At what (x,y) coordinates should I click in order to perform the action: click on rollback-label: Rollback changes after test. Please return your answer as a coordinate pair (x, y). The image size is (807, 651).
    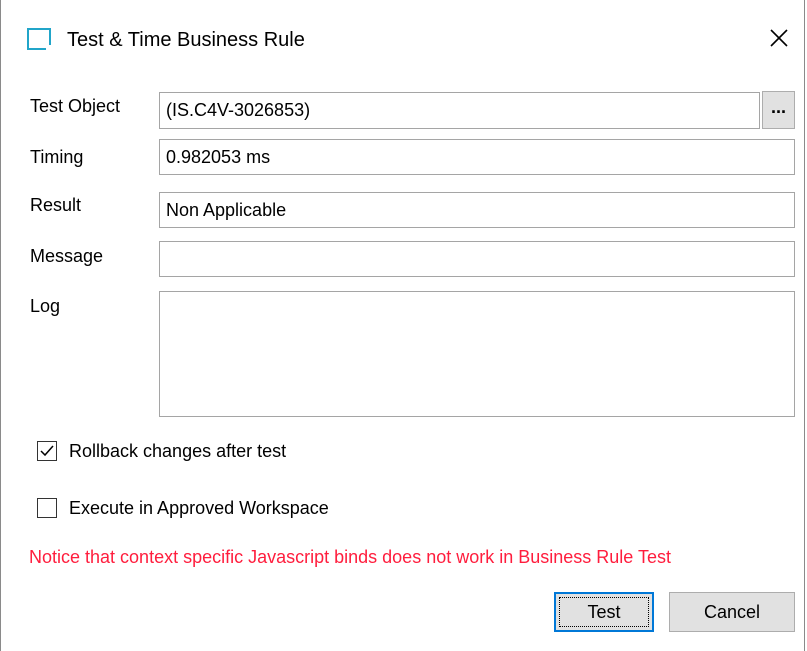
    Looking at the image, I should click on (177, 451).